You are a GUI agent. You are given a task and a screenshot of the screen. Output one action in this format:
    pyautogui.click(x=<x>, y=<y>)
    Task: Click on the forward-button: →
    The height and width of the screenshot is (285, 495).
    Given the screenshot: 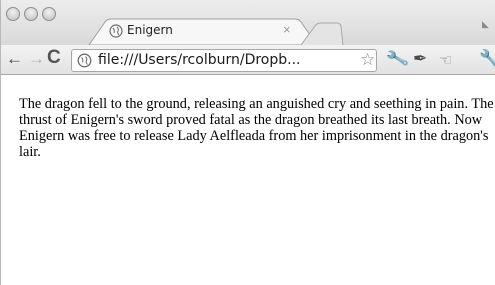 What is the action you would take?
    pyautogui.click(x=36, y=59)
    